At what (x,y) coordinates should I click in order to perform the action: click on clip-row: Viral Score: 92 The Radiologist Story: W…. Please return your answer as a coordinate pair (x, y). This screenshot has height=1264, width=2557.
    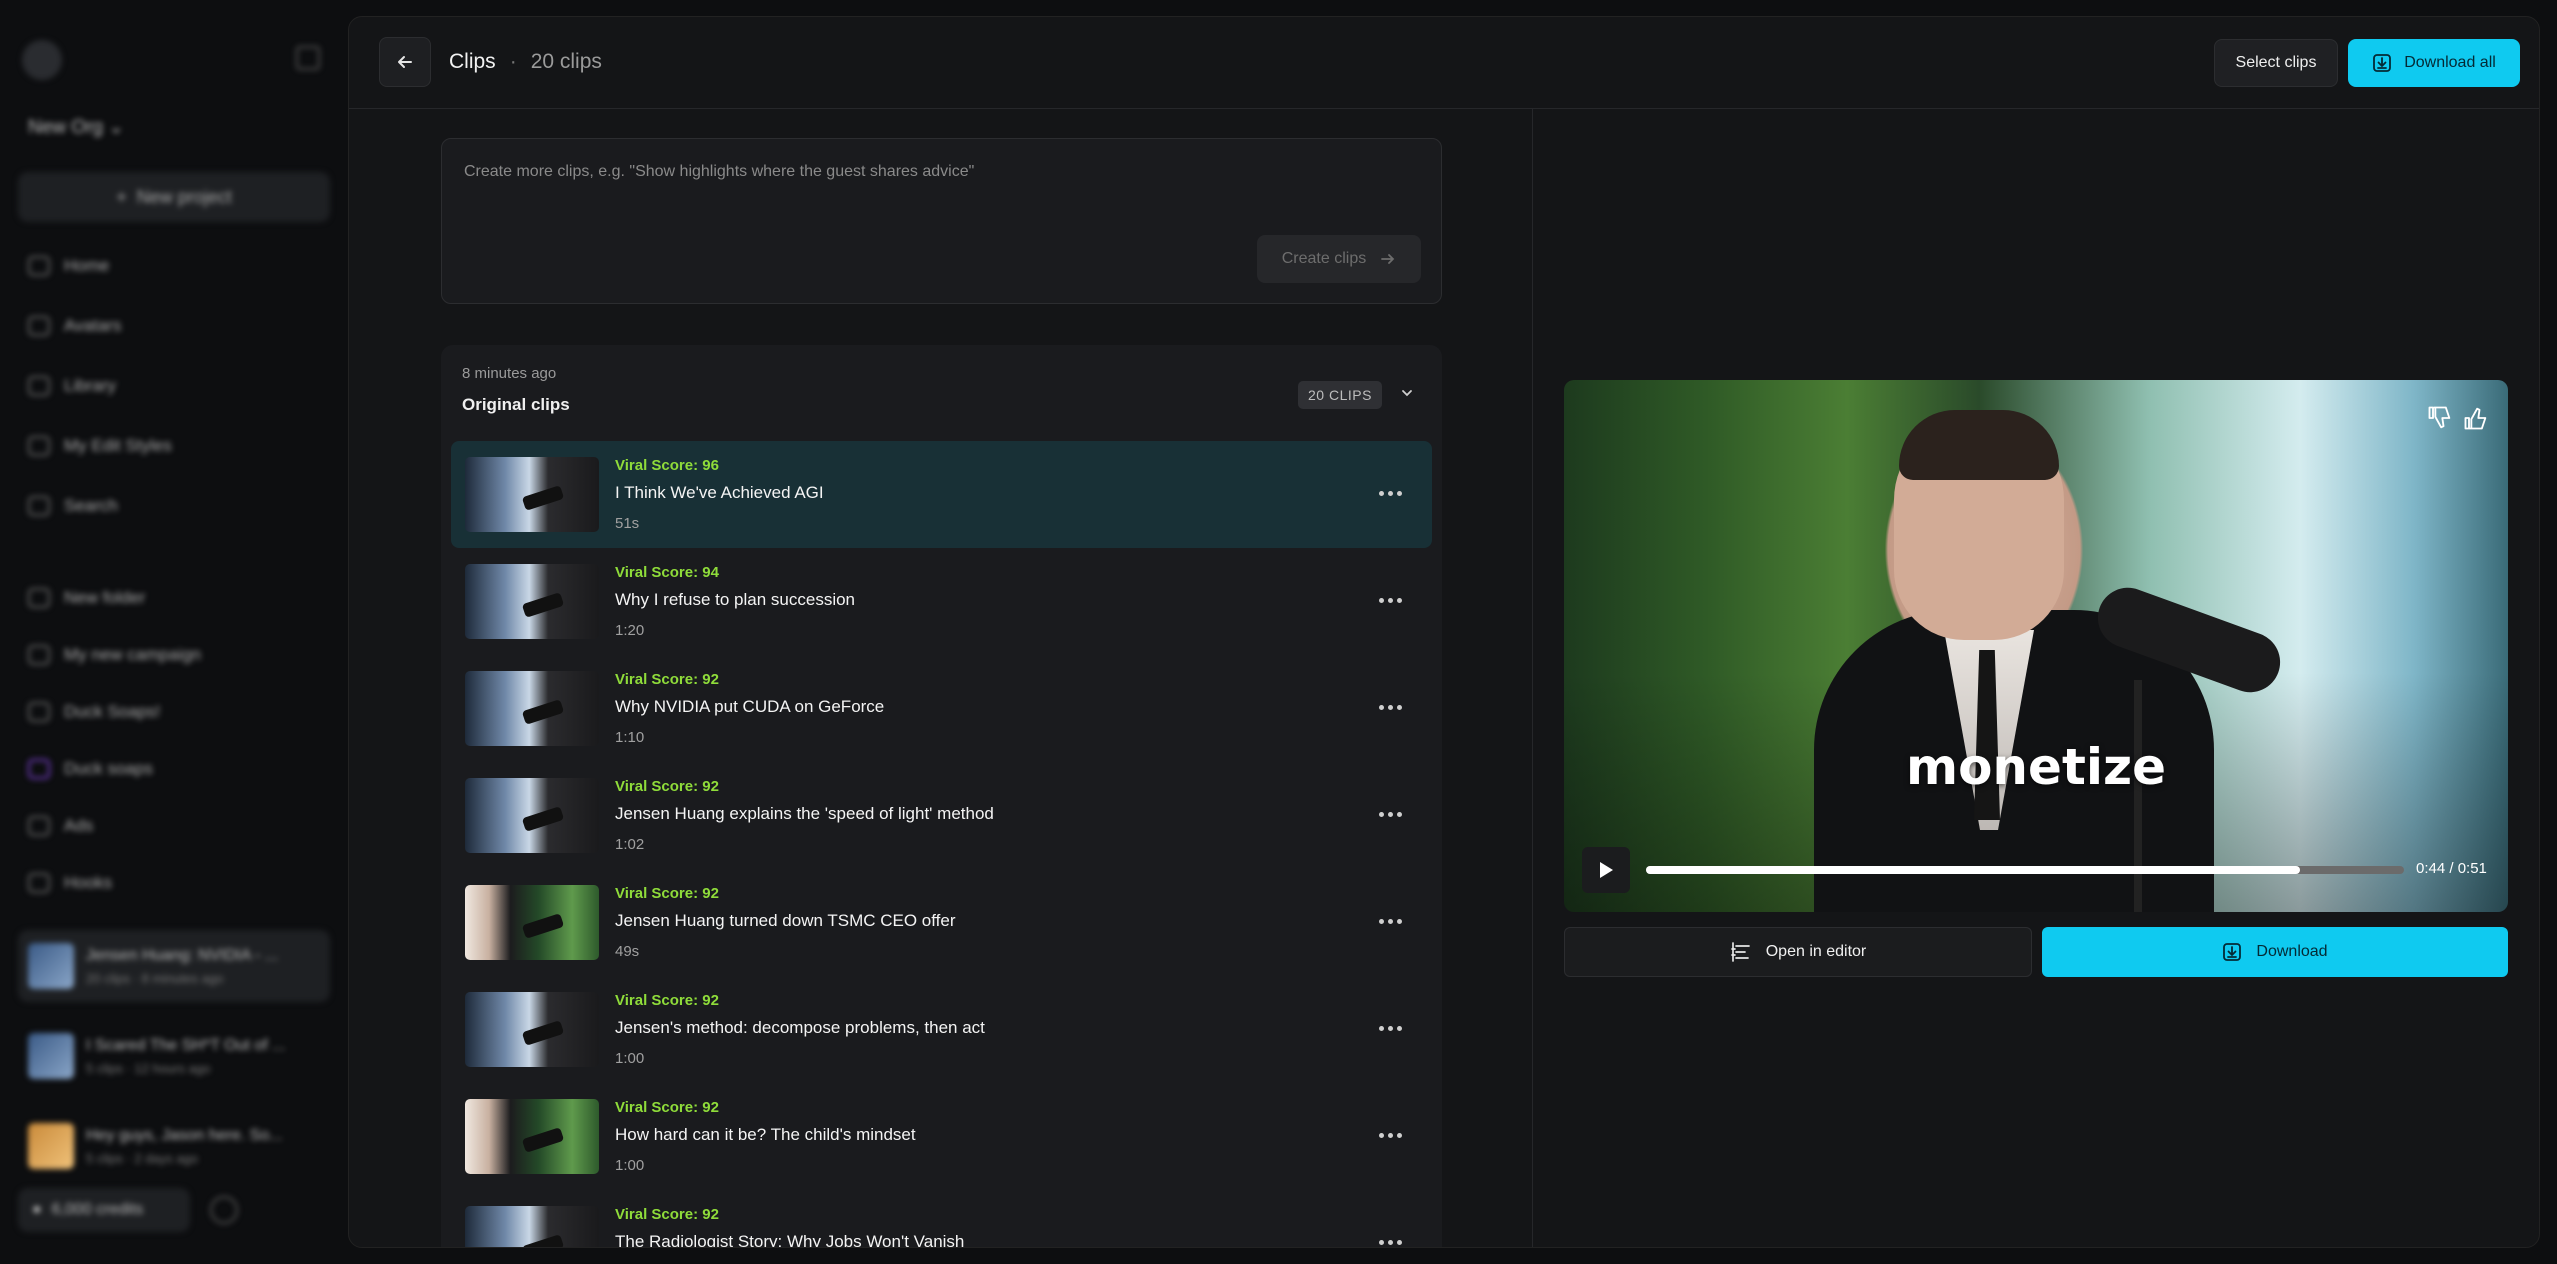
    Looking at the image, I should click on (941, 1218).